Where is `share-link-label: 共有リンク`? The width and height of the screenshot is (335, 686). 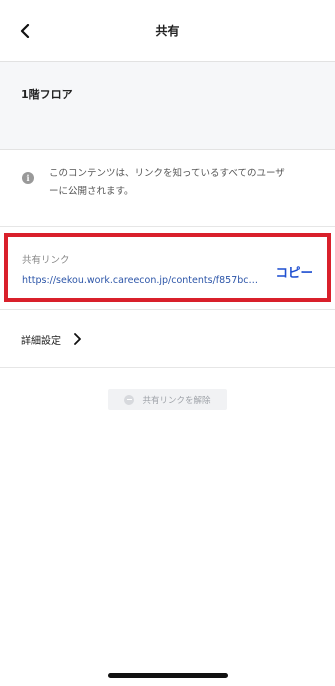 share-link-label: 共有リンク is located at coordinates (46, 260).